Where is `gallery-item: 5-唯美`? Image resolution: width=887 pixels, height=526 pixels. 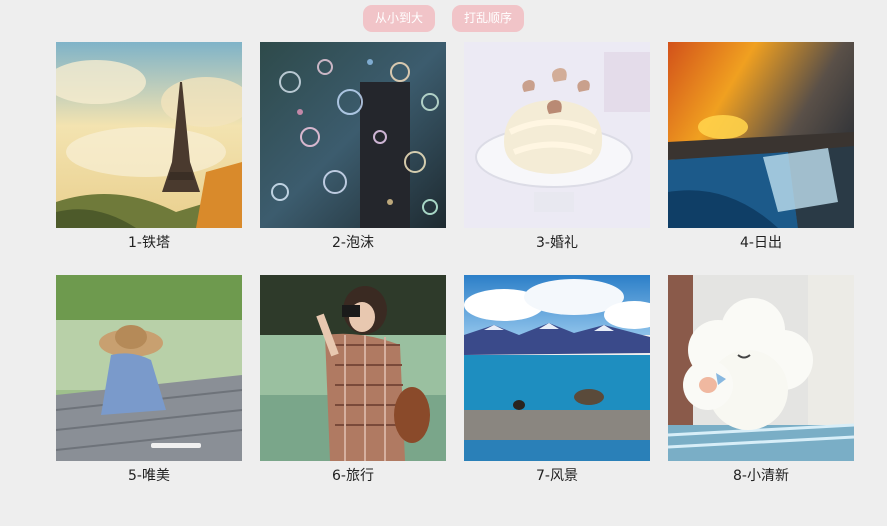
gallery-item: 5-唯美 is located at coordinates (149, 391).